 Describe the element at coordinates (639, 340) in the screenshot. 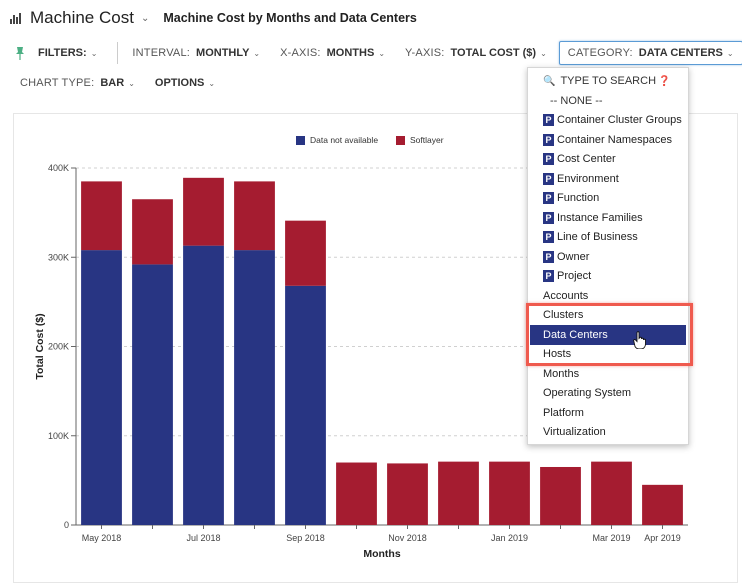

I see `hand-cursor-icon` at that location.